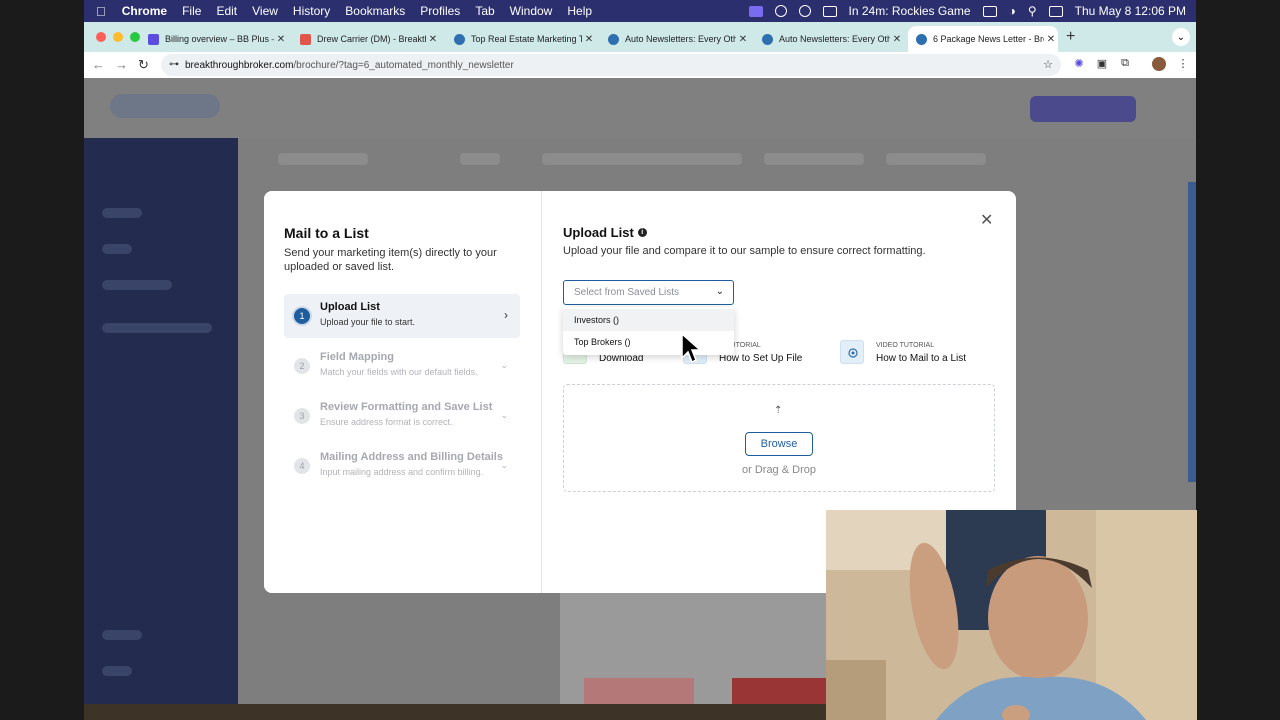 The width and height of the screenshot is (1280, 720). I want to click on back-icon: ←, so click(98, 64).